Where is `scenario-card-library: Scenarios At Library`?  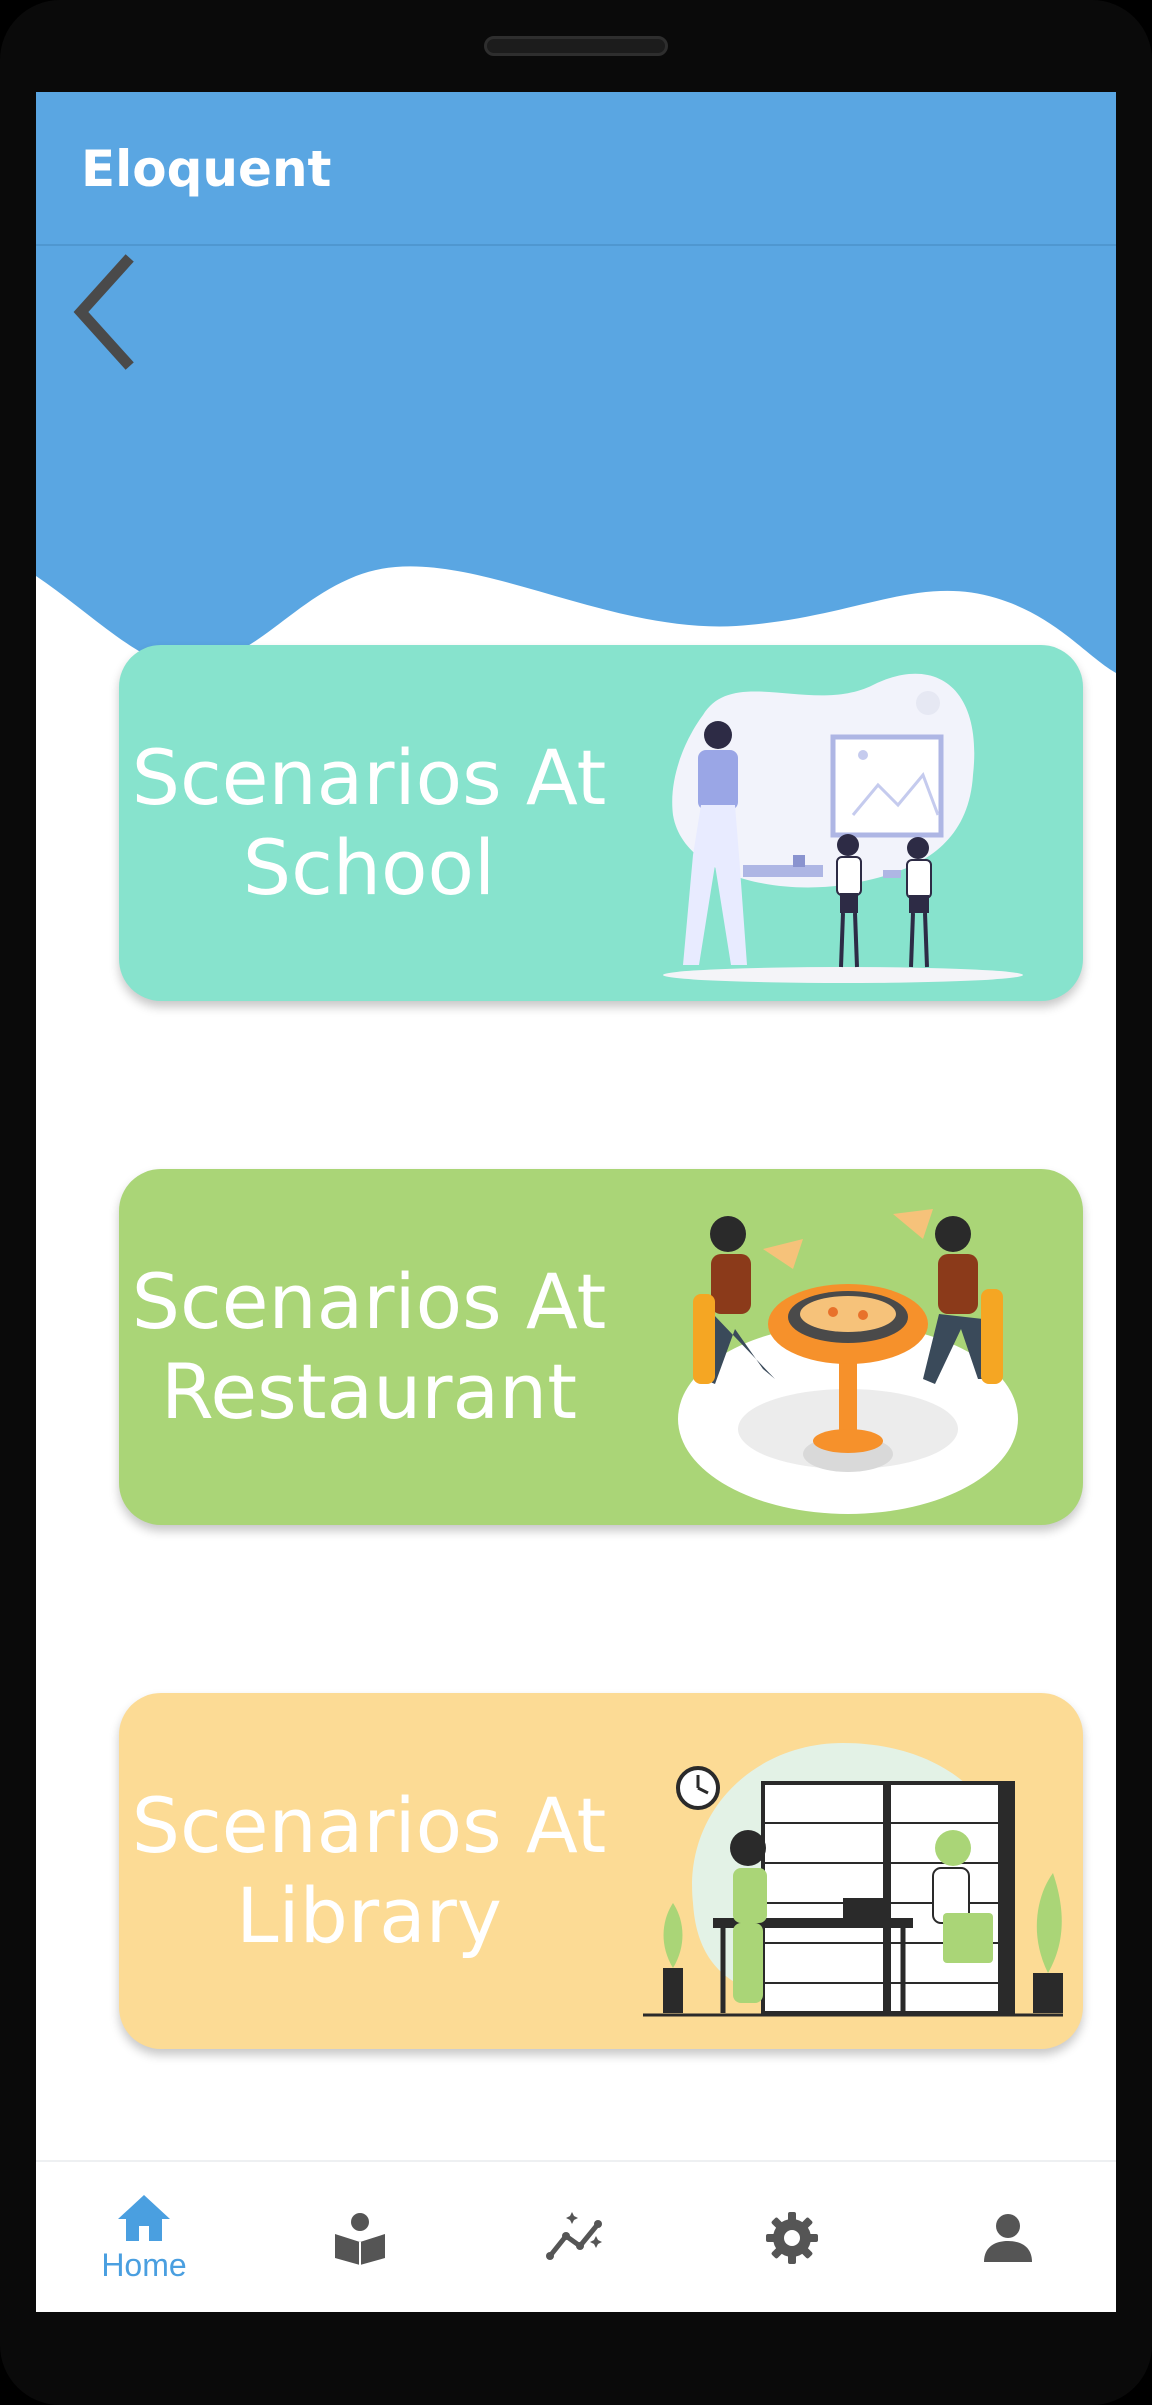 scenario-card-library: Scenarios At Library is located at coordinates (601, 1871).